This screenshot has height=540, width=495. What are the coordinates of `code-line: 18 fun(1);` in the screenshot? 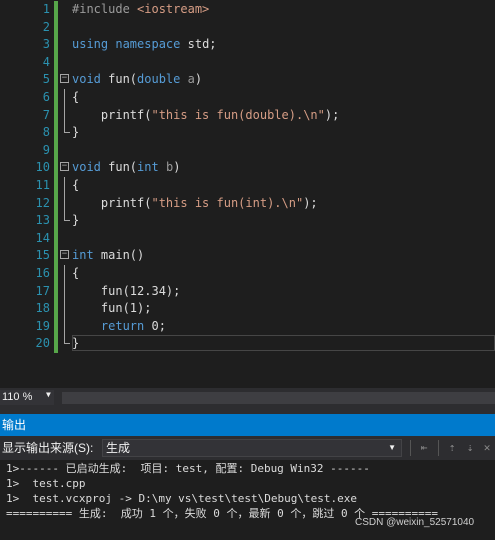 It's located at (247, 309).